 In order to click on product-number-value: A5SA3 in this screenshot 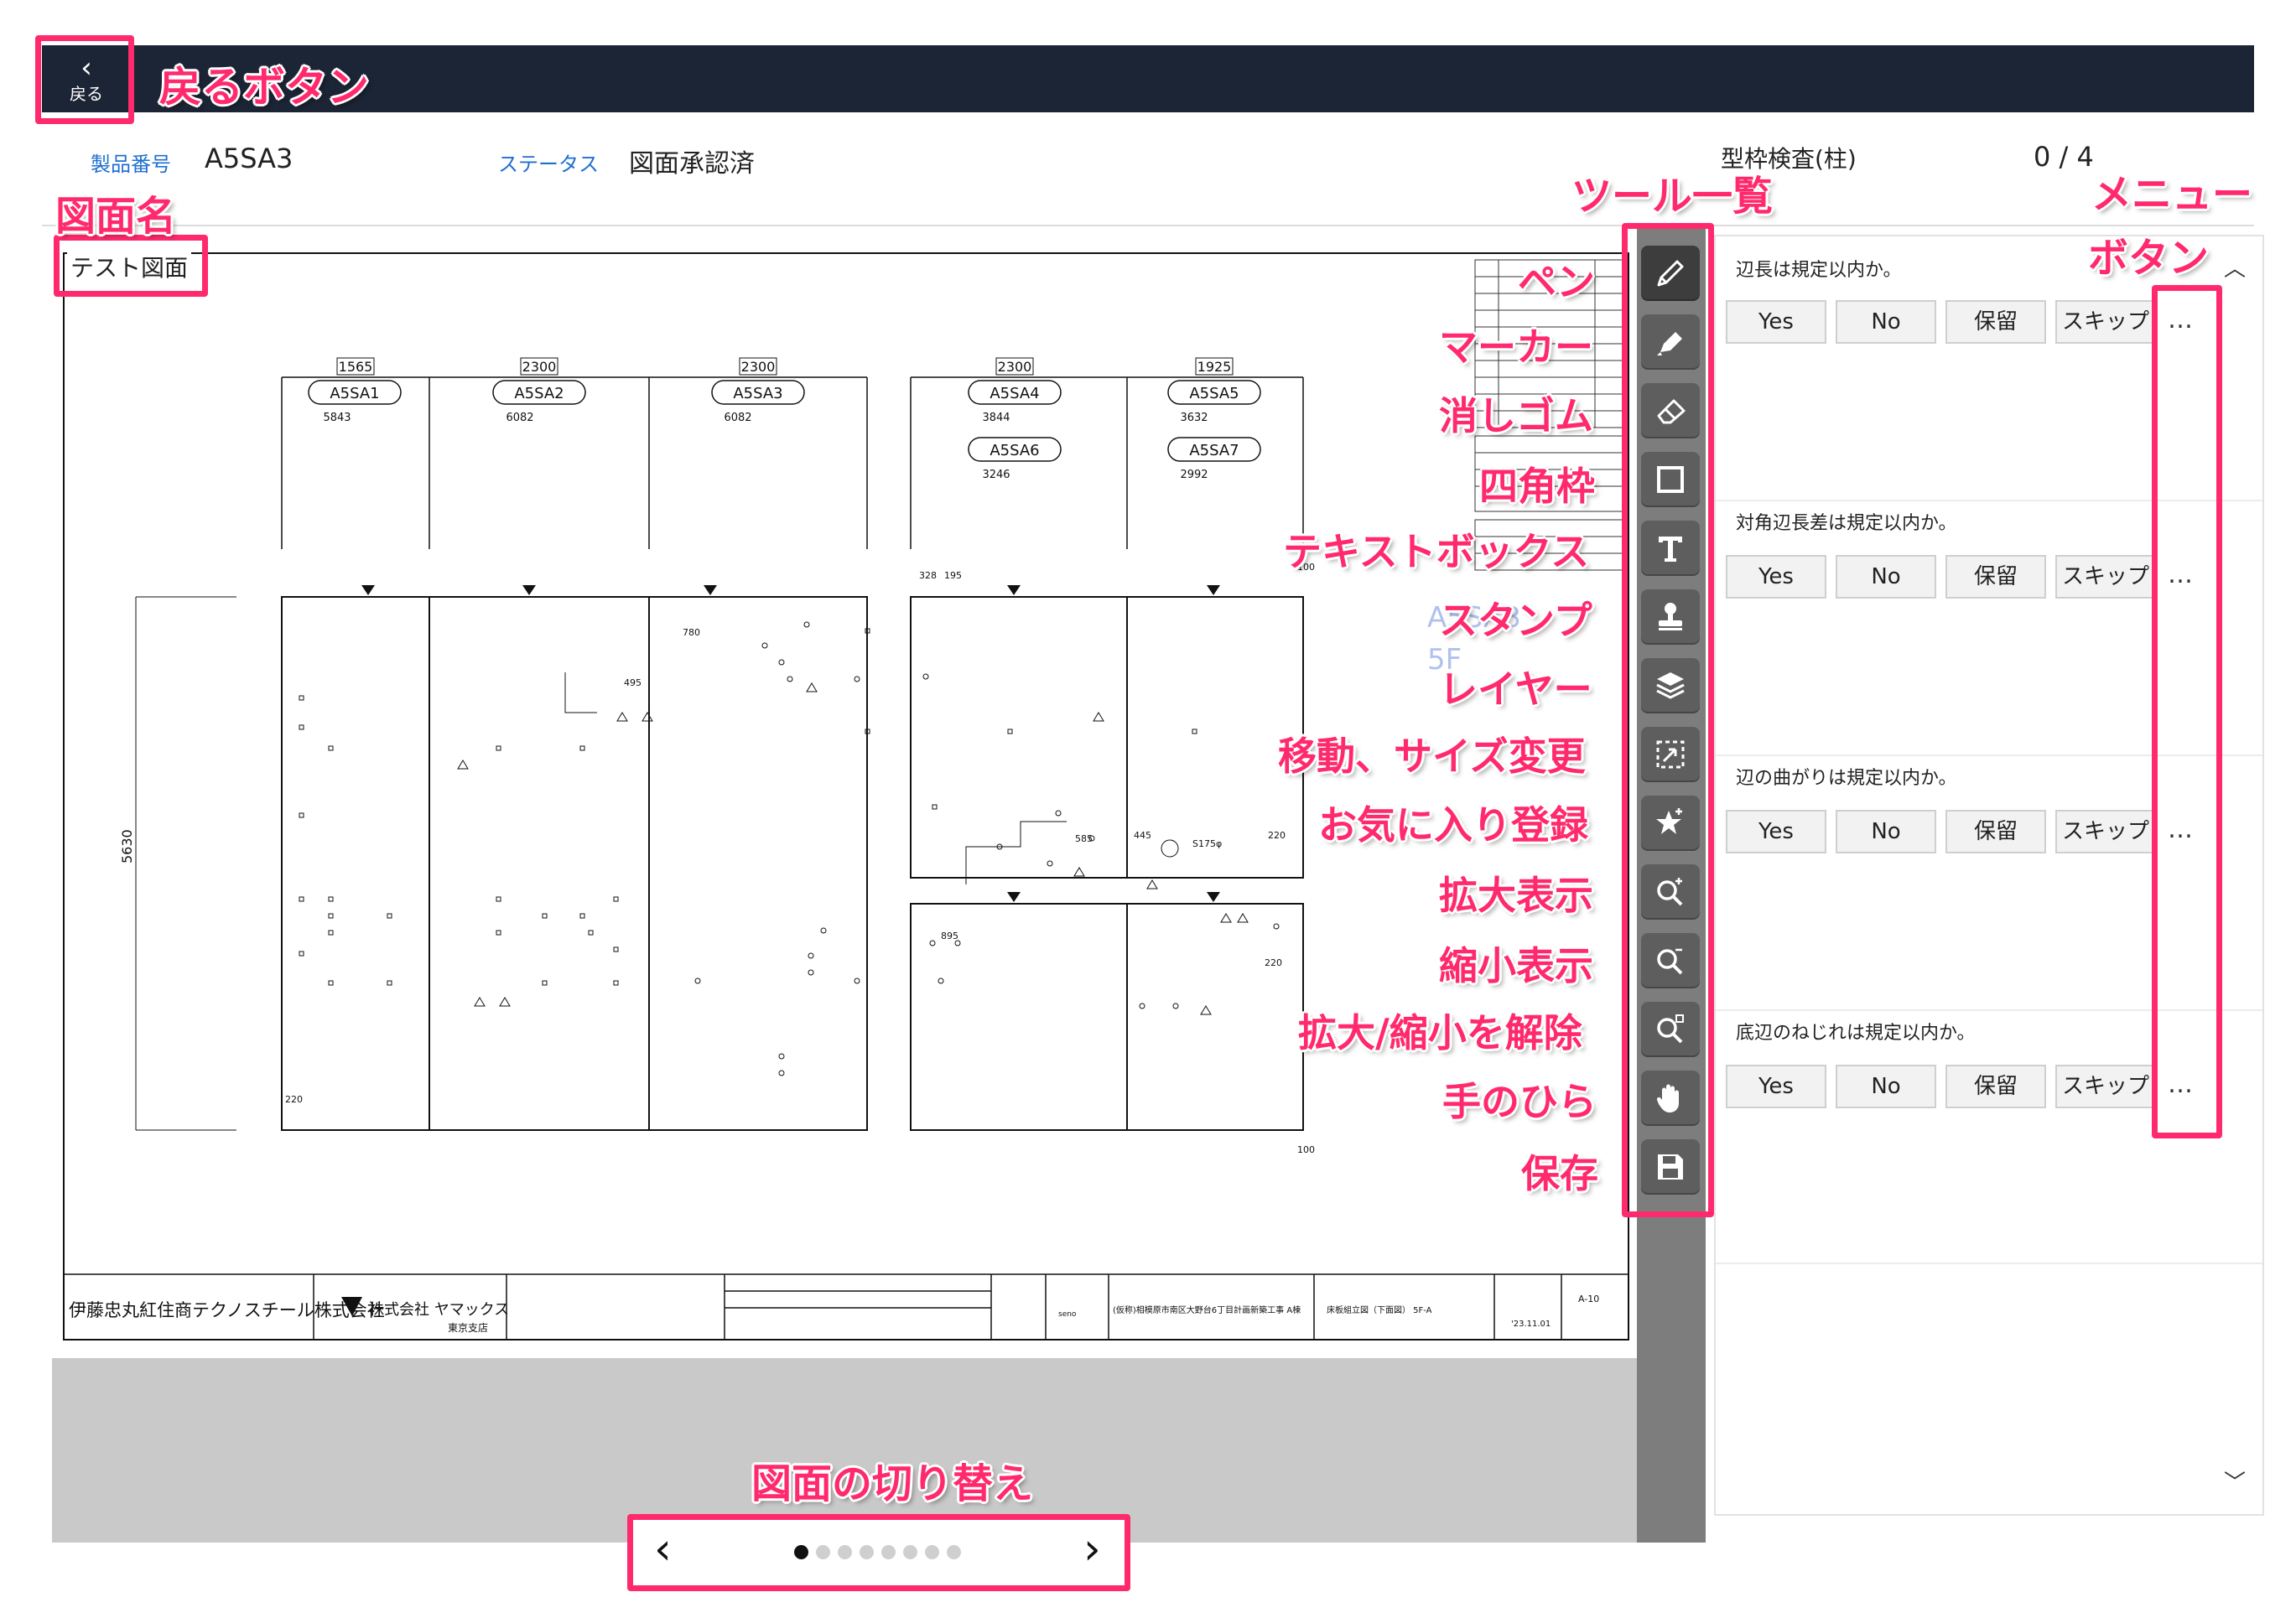, I will do `click(249, 158)`.